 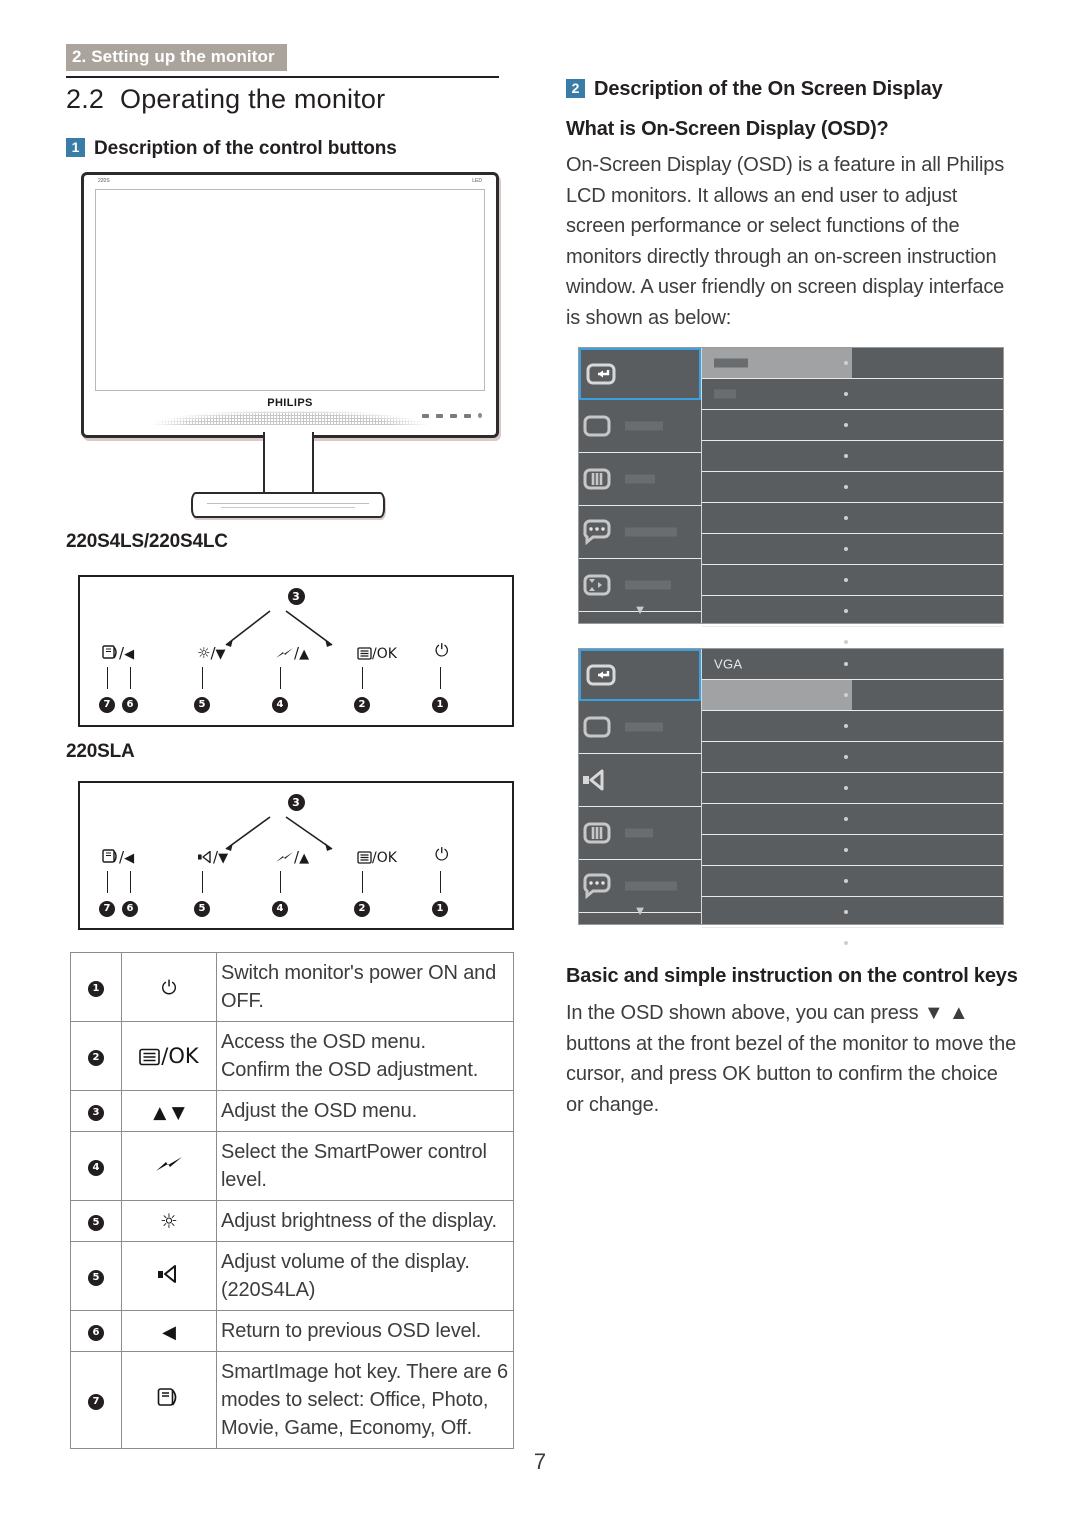 I want to click on color-icon, so click(x=600, y=479).